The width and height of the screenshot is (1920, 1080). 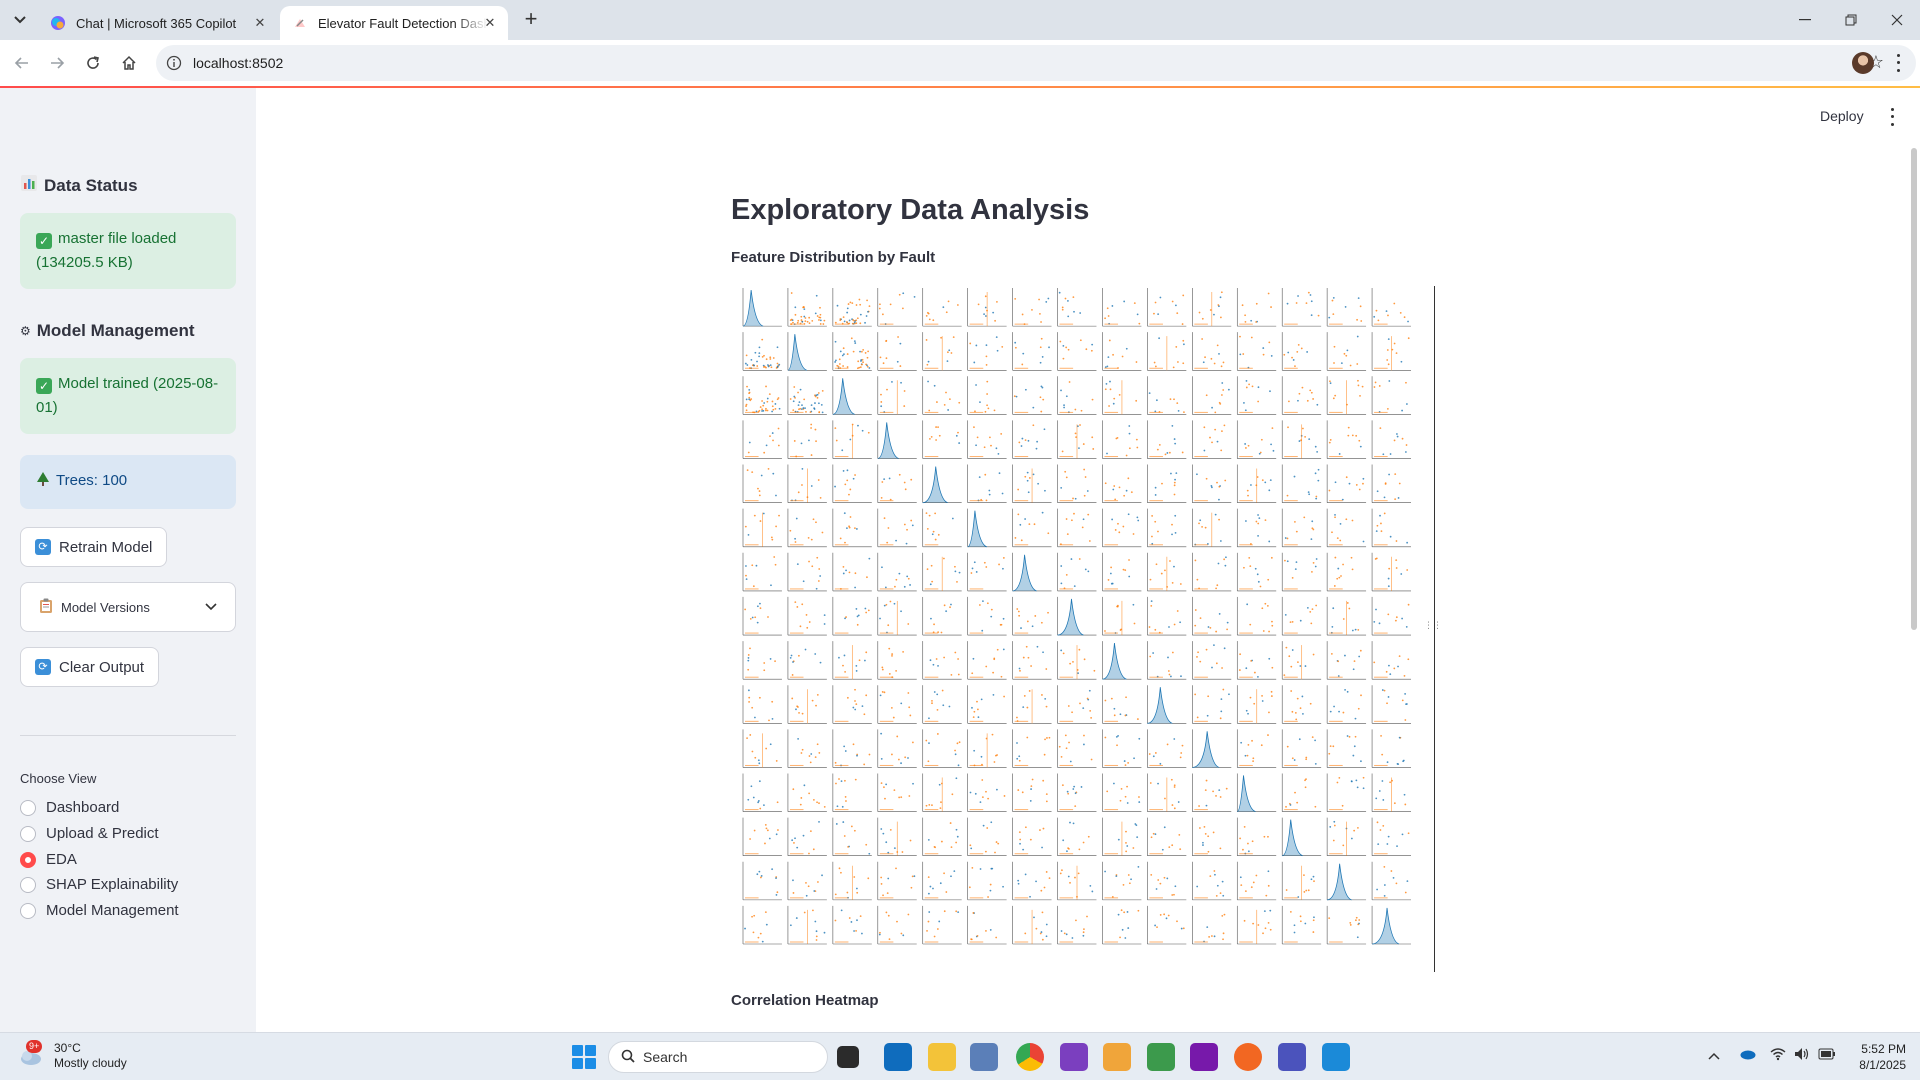 I want to click on spreadsheet-app-icon, so click(x=1161, y=1057).